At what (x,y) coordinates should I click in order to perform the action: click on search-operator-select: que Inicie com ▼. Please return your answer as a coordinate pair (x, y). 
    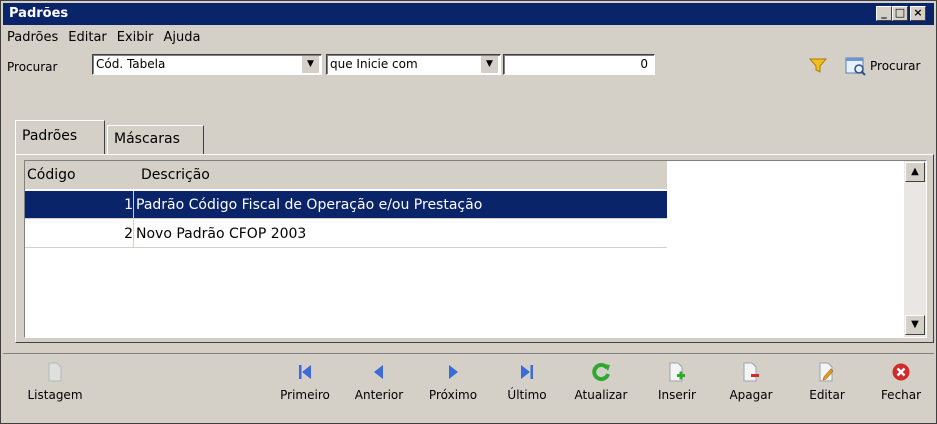
    Looking at the image, I should click on (413, 64).